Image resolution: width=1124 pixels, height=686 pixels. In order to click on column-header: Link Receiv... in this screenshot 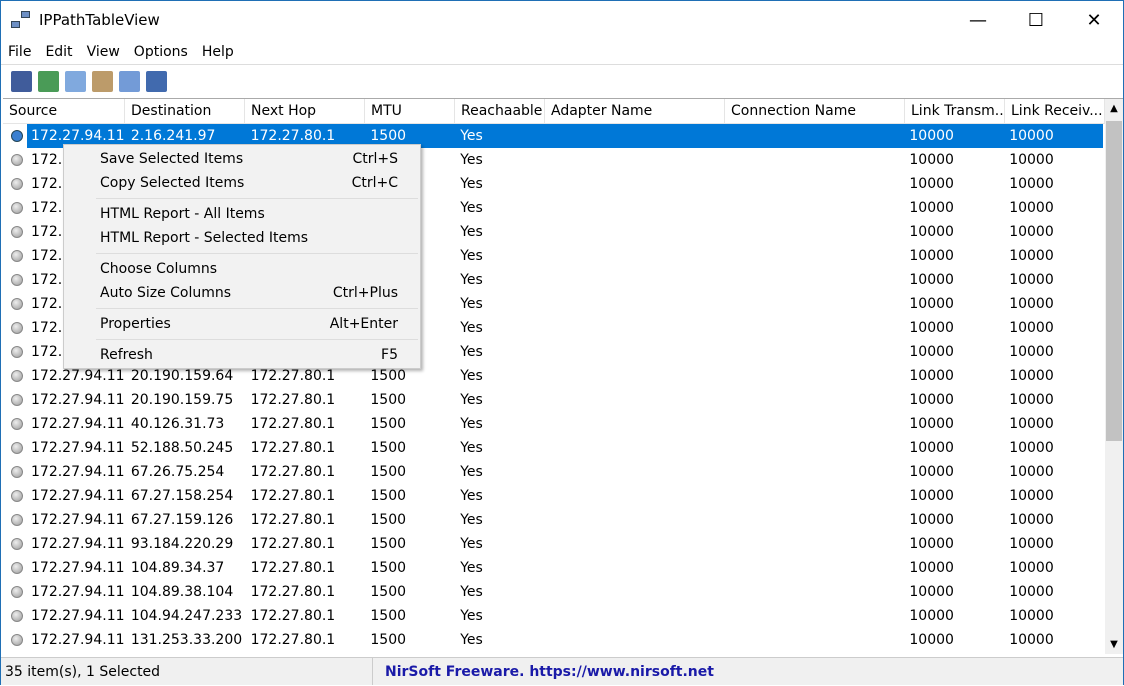, I will do `click(1055, 111)`.